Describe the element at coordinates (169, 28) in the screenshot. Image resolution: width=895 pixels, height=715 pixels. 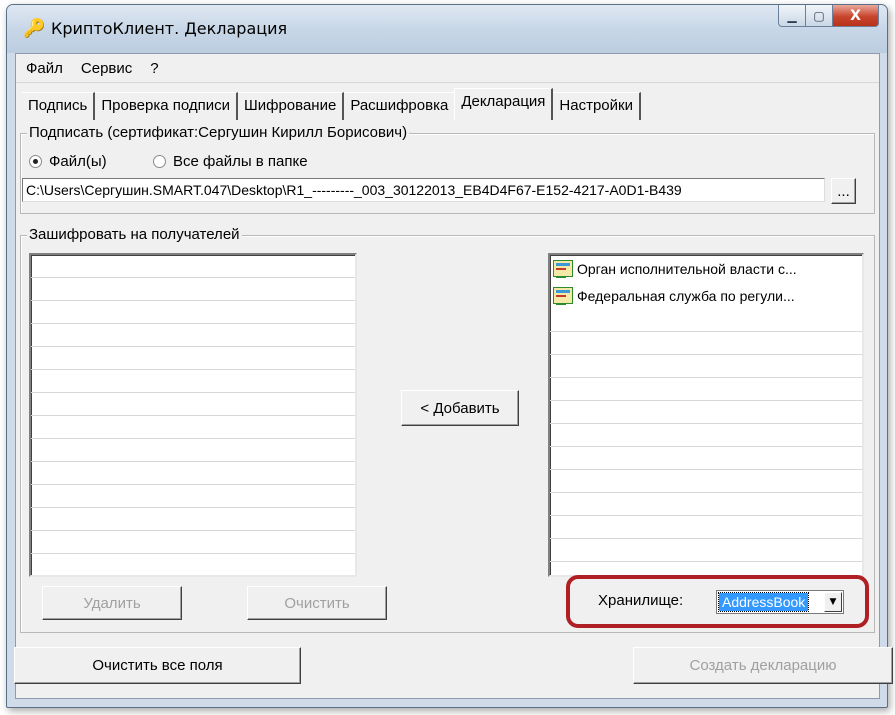
I see `window-title: КриптоКлиент. Декларация` at that location.